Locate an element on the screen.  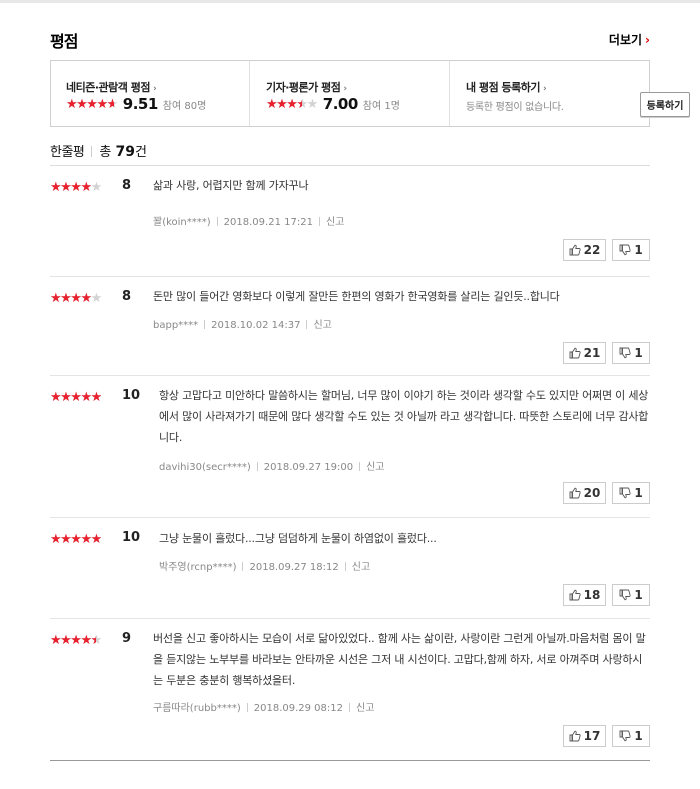
top-border is located at coordinates (350, 1).